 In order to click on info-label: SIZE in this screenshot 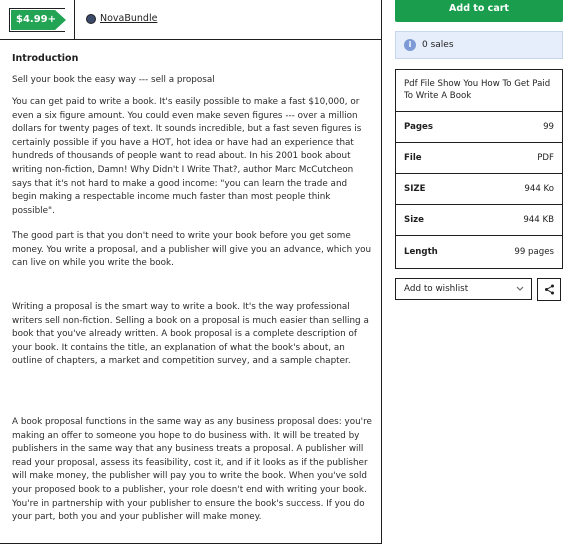, I will do `click(415, 189)`.